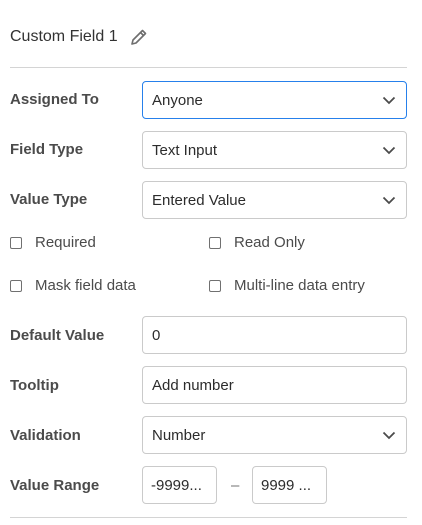 The width and height of the screenshot is (422, 525). I want to click on read-only-checkbox-box, so click(215, 242).